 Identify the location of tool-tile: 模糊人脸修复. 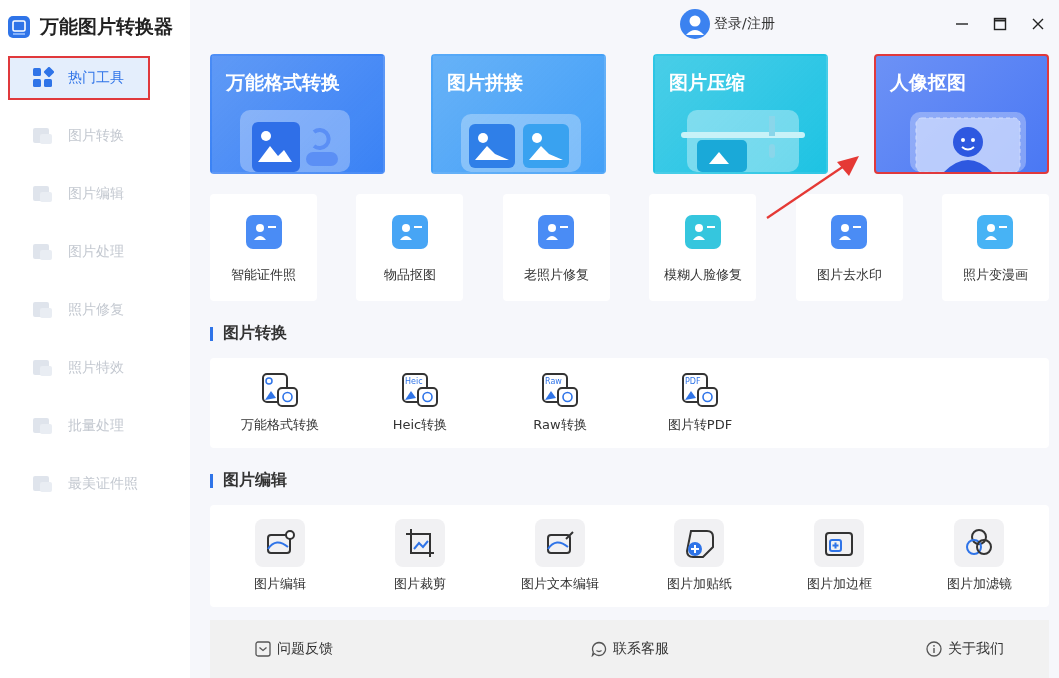
(703, 247).